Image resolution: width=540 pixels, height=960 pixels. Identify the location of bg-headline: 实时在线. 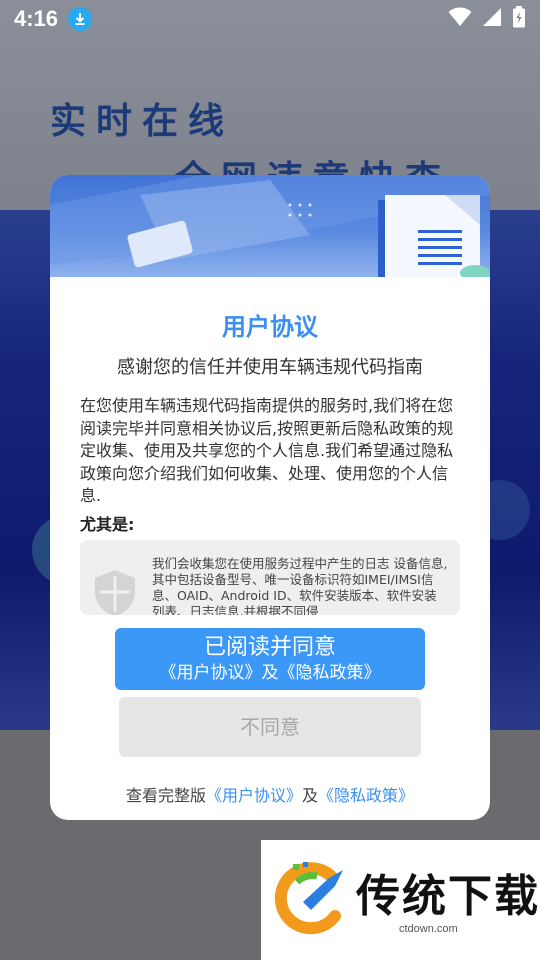
(142, 121).